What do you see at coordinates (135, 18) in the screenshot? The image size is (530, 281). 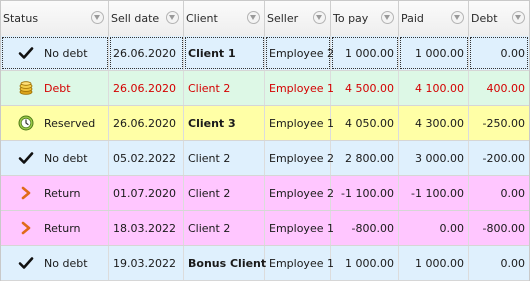 I see `column-header-sell-date-label: Sell date` at bounding box center [135, 18].